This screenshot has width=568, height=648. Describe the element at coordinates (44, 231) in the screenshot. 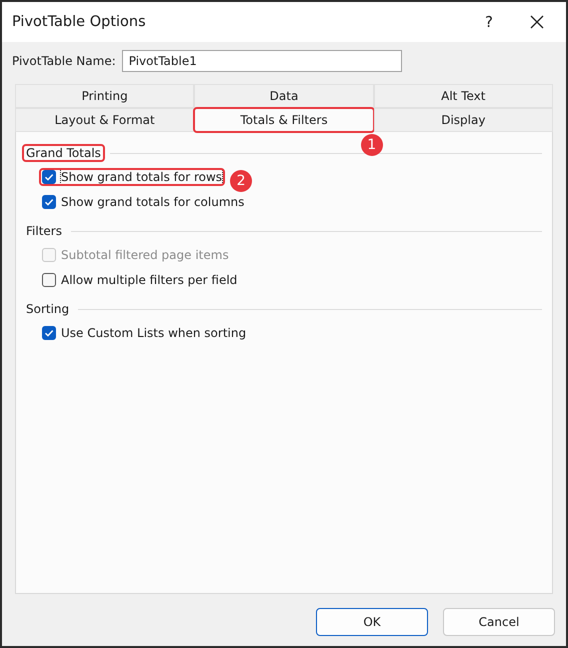

I see `section-title: Filters` at that location.